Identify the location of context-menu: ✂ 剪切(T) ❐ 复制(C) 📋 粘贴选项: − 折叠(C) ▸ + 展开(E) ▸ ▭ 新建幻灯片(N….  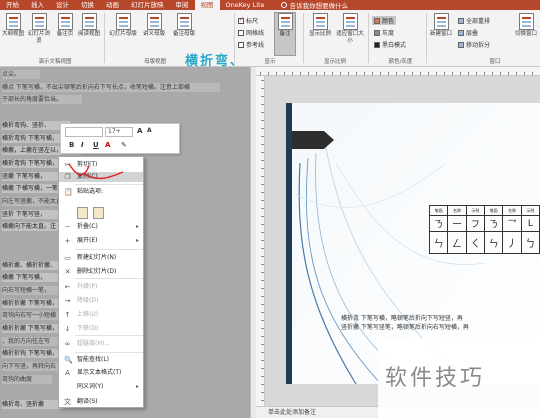
(101, 282).